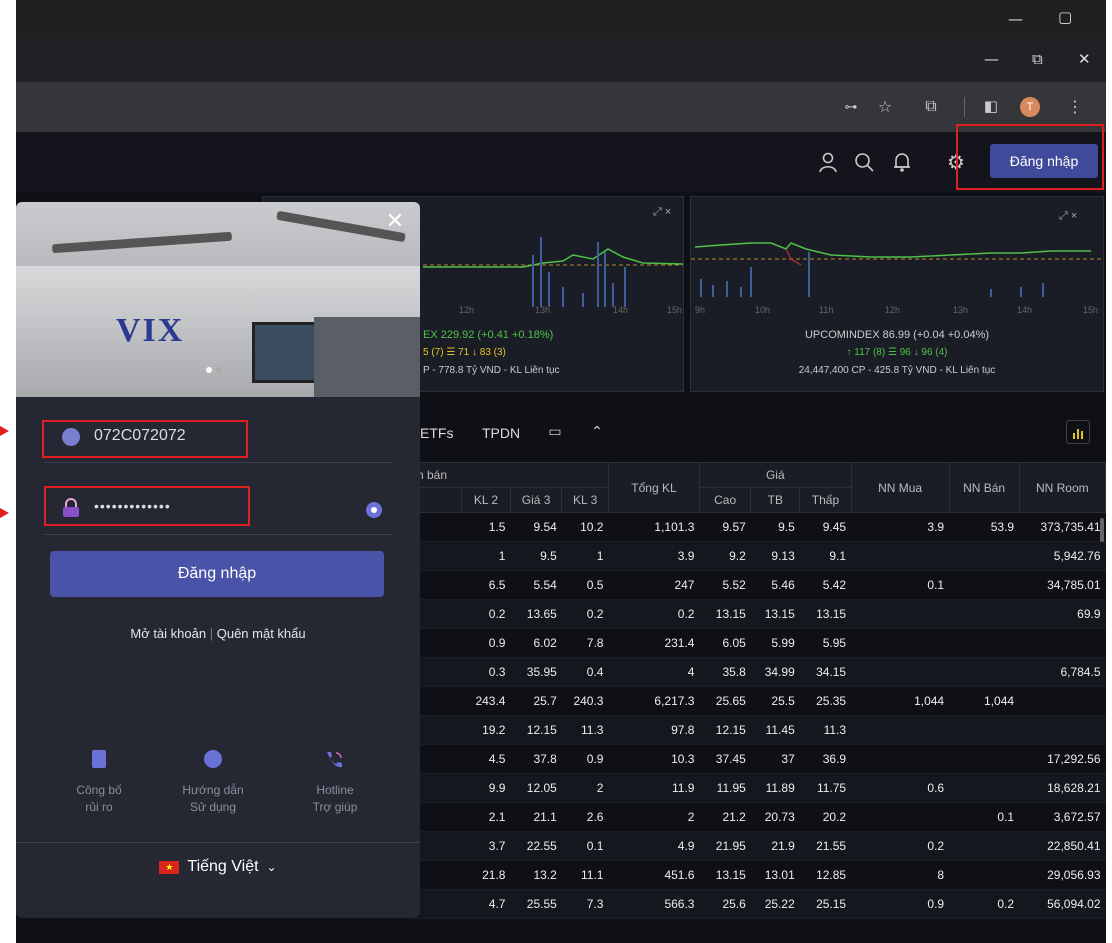 This screenshot has width=1112, height=943. Describe the element at coordinates (759, 817) in the screenshot. I see `table-row: 2.1 21.1 2.6 2 21.2 20.73 20.2 0.1 3,672.57` at that location.